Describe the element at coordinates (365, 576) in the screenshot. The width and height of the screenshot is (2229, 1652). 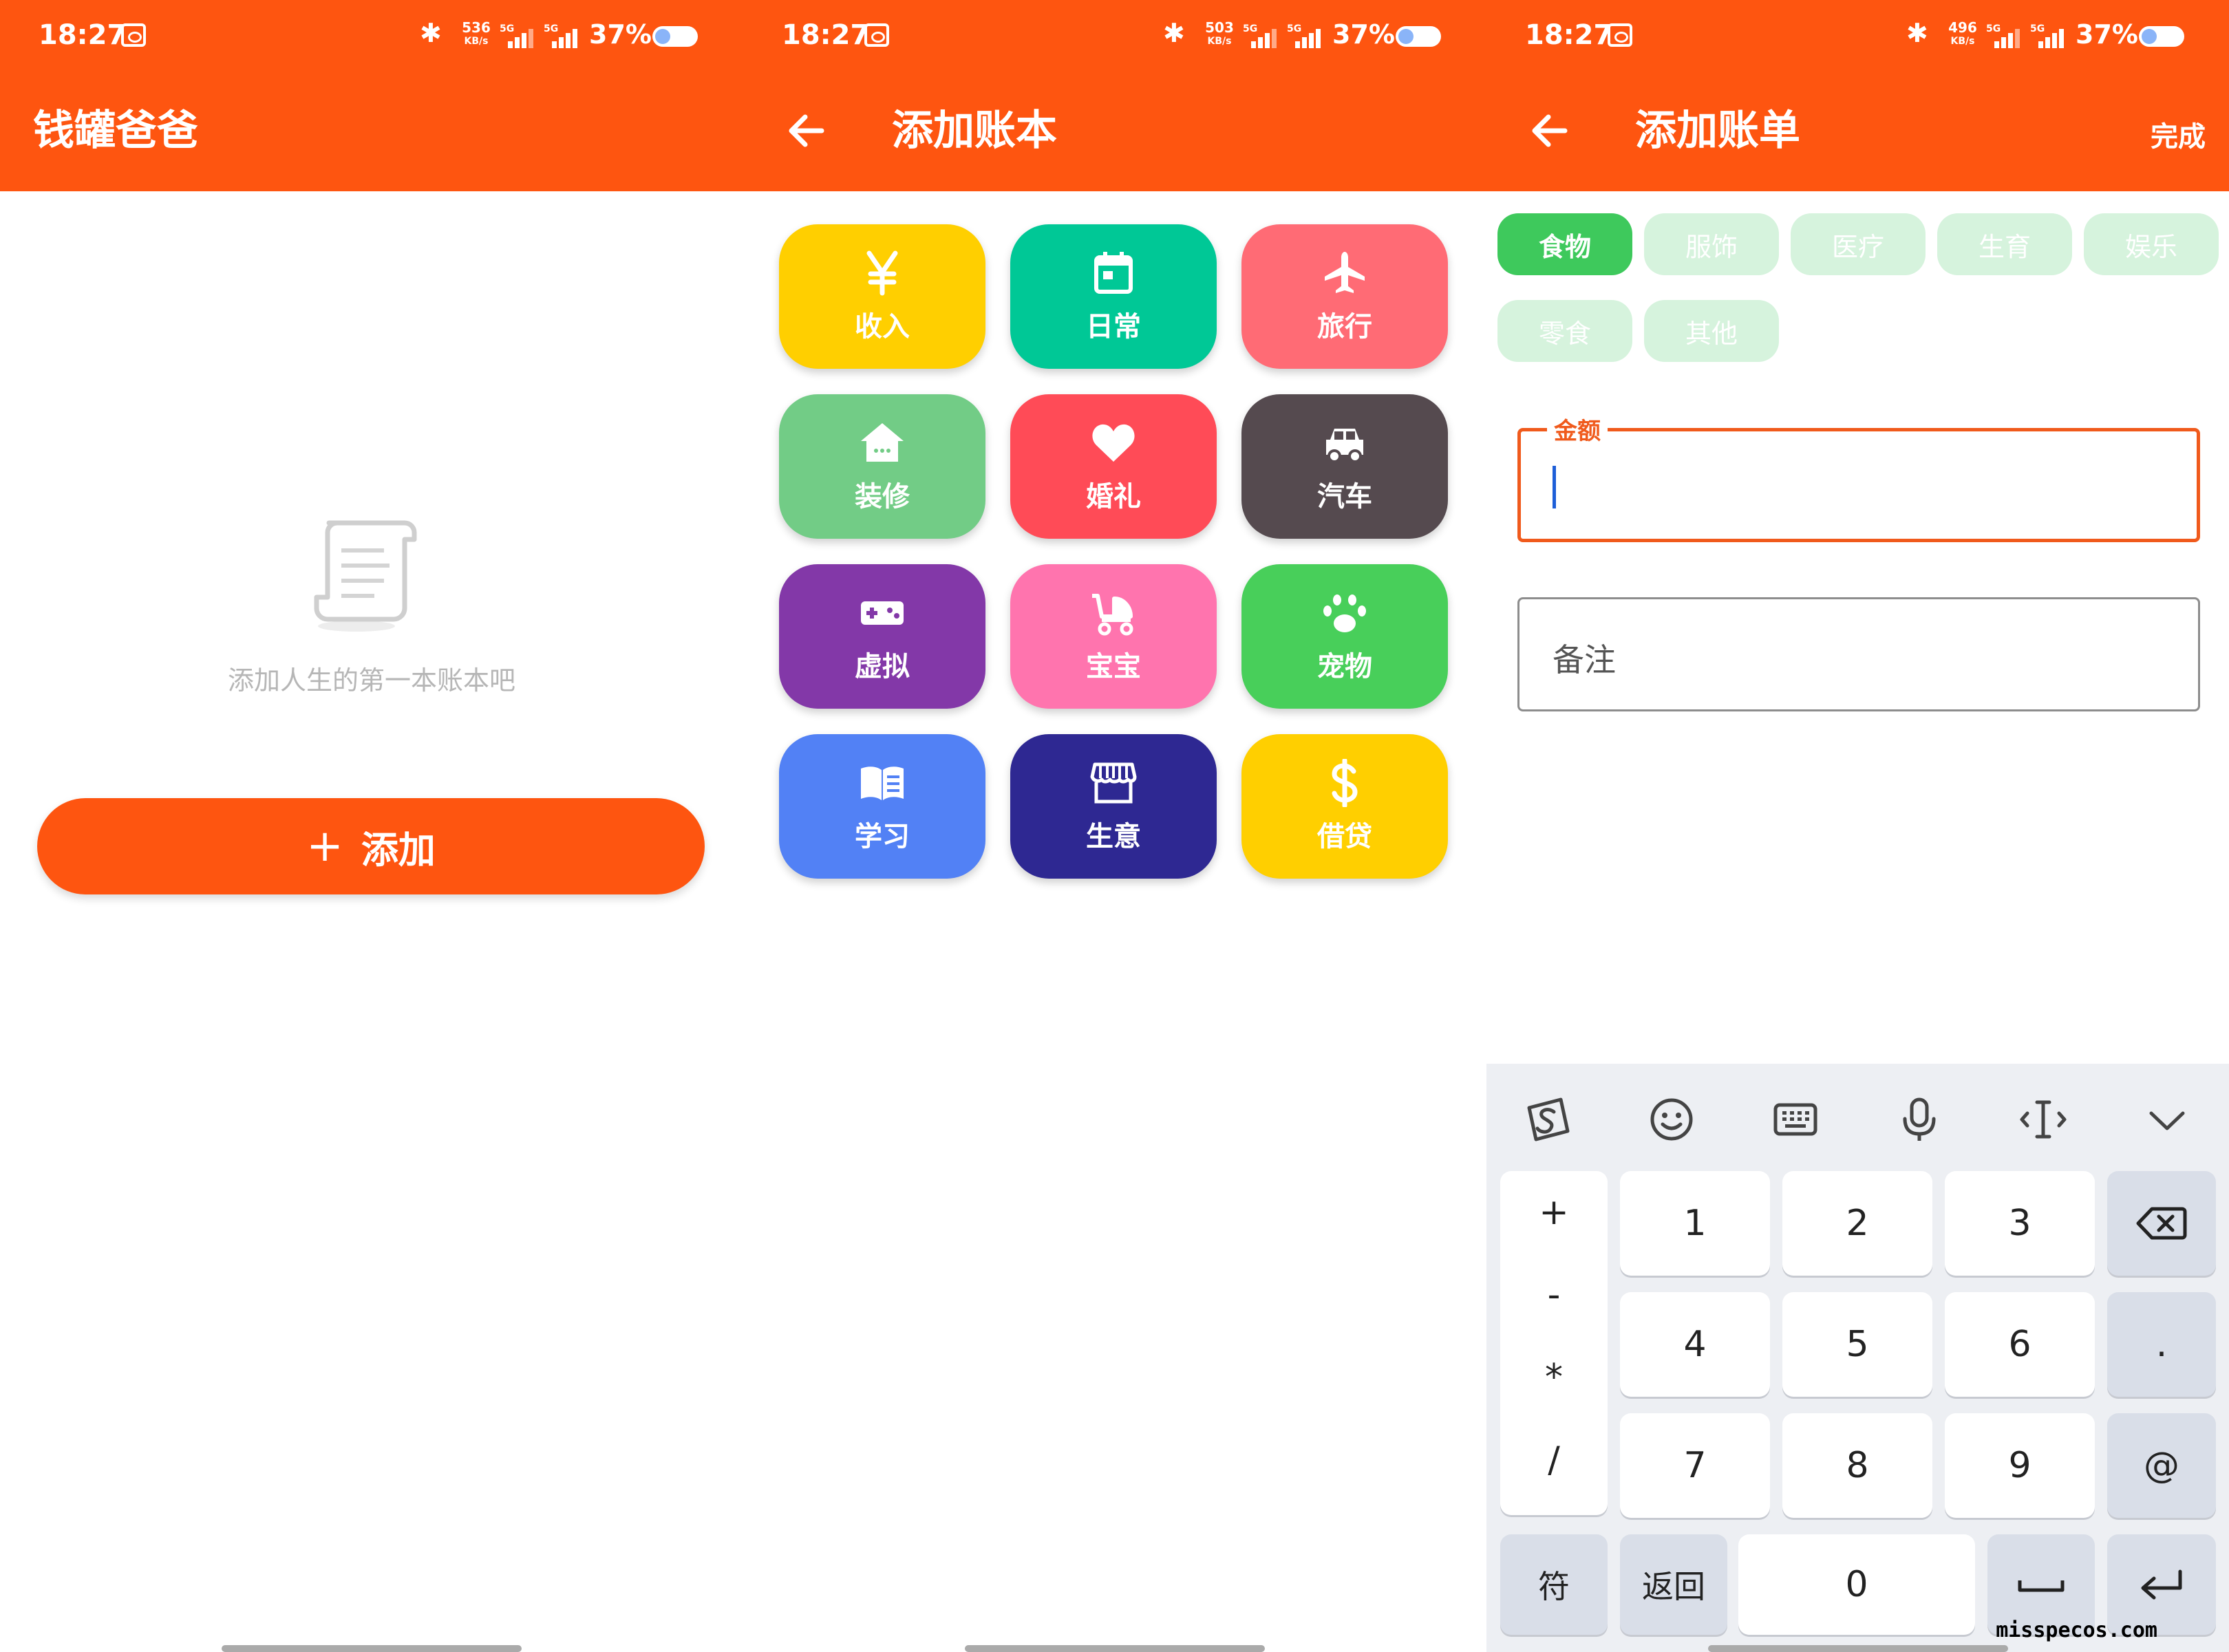
I see `receipt-icon` at that location.